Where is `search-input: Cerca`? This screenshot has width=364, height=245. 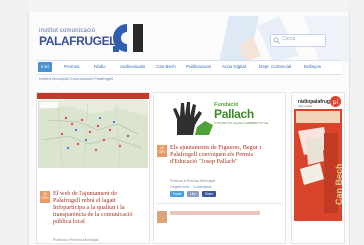
search-input: Cerca is located at coordinates (298, 40).